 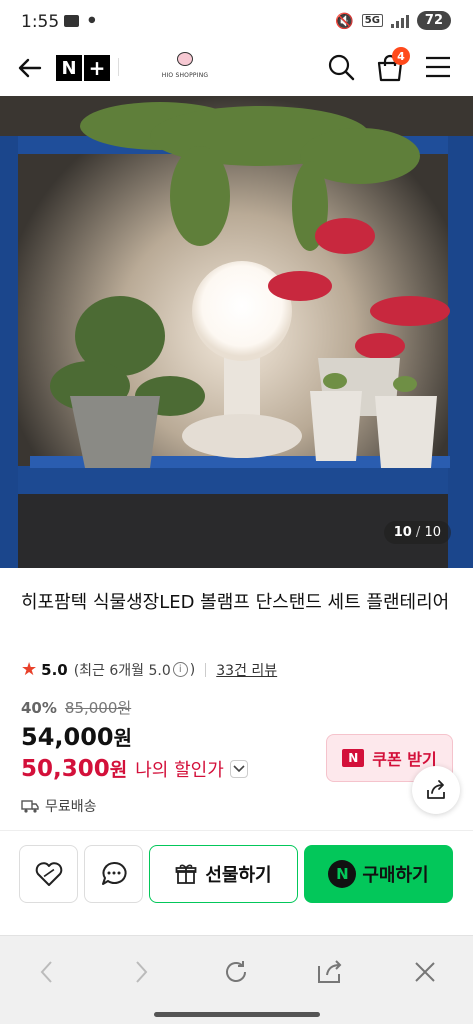 I want to click on my-price-value: 50,300, so click(x=65, y=769).